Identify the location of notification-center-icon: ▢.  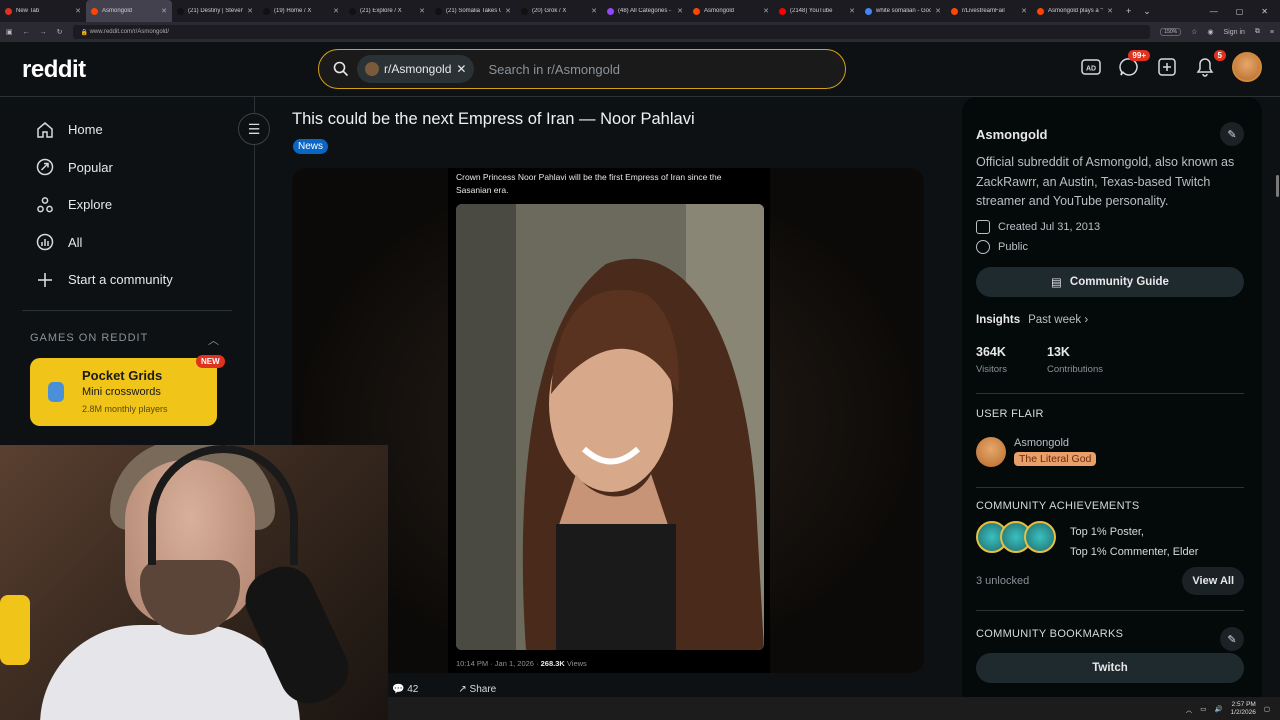
(1267, 709).